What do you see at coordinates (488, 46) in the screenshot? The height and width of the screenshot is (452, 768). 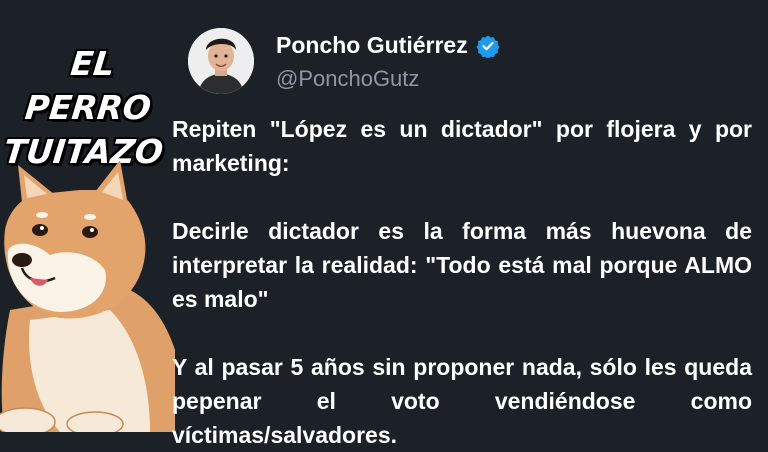 I see `verified-badge-icon` at bounding box center [488, 46].